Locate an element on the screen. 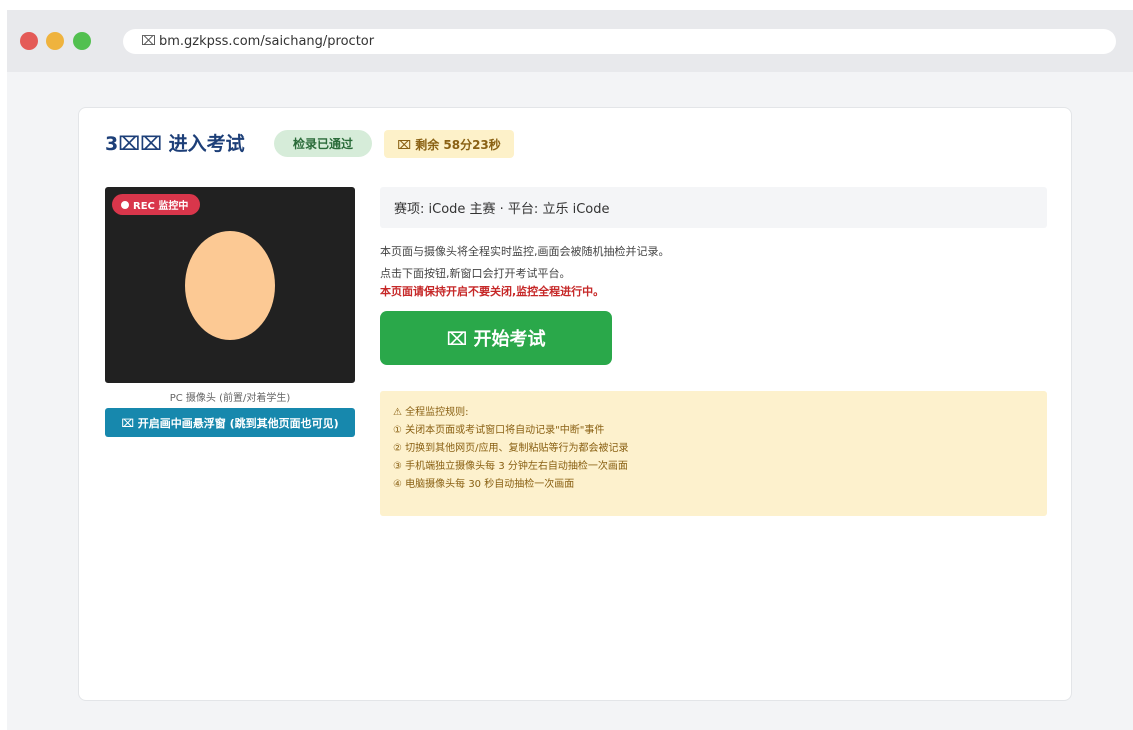  rule-item: ① 关闭本页面或考试窗口将自动记录"中断"事件 is located at coordinates (499, 430).